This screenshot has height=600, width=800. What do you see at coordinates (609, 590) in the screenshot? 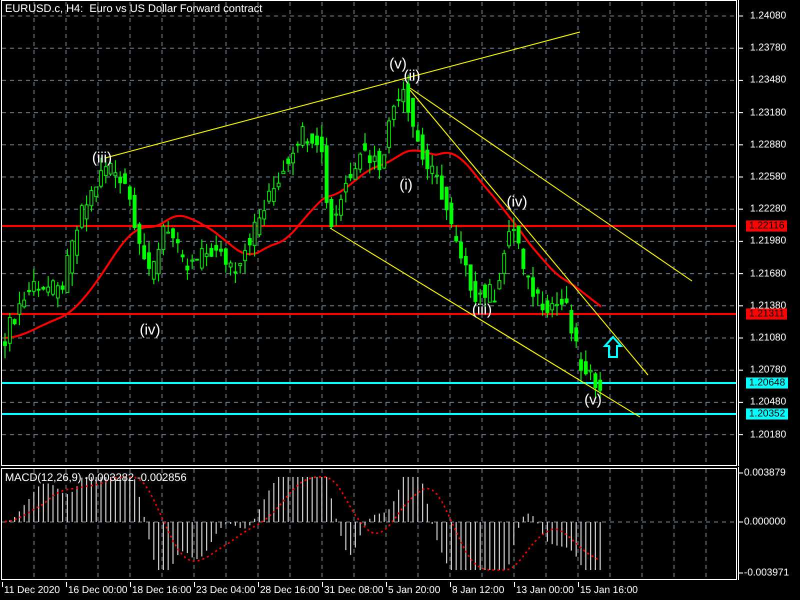
I see `time-label: 15 Jan 16:00` at bounding box center [609, 590].